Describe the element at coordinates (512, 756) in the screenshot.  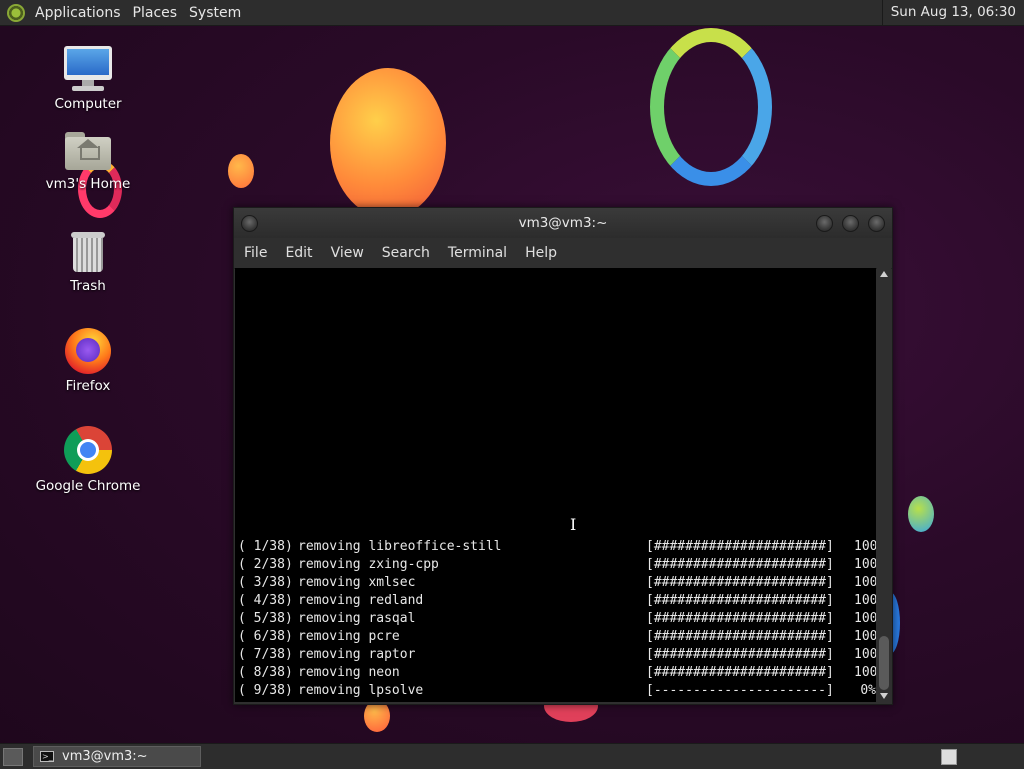
I see `bottom-panel: >_ vm3@vm3:~` at that location.